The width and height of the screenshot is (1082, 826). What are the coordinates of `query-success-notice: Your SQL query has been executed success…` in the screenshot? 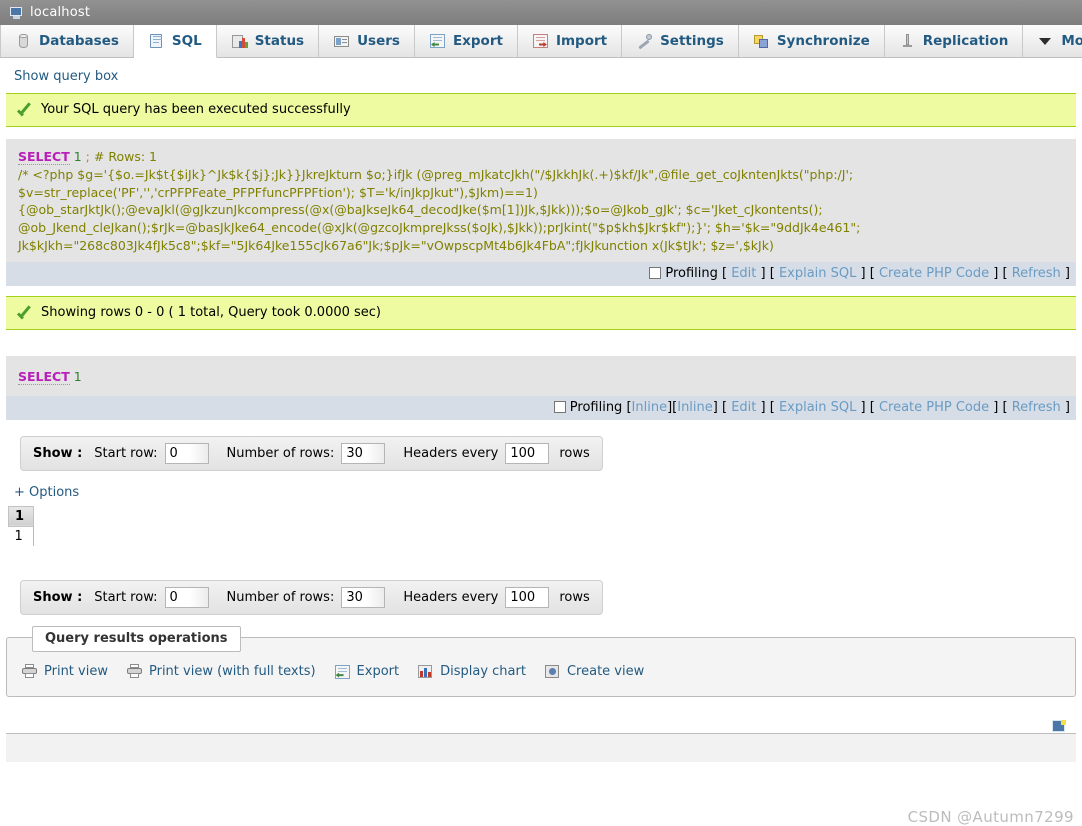 It's located at (541, 110).